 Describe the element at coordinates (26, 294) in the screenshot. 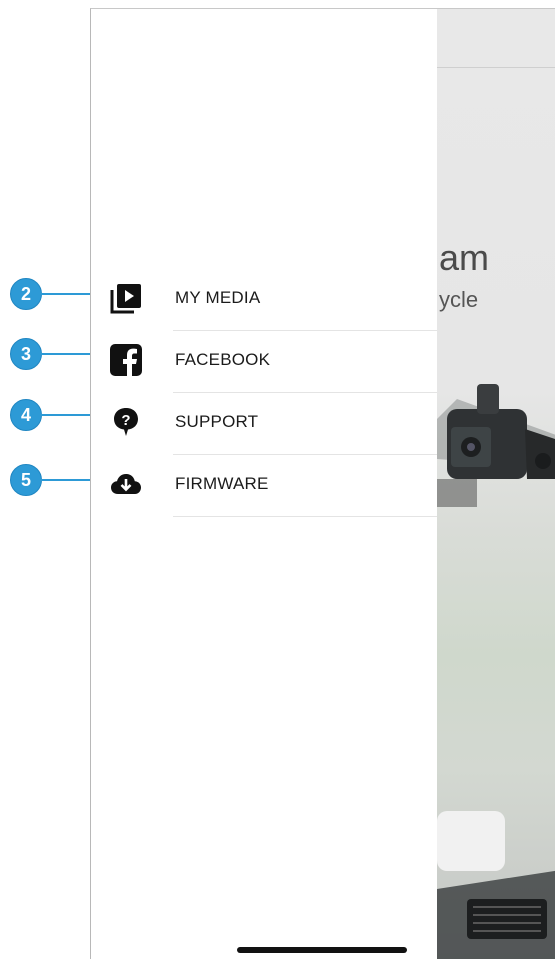

I see `callout-badge: 2` at that location.